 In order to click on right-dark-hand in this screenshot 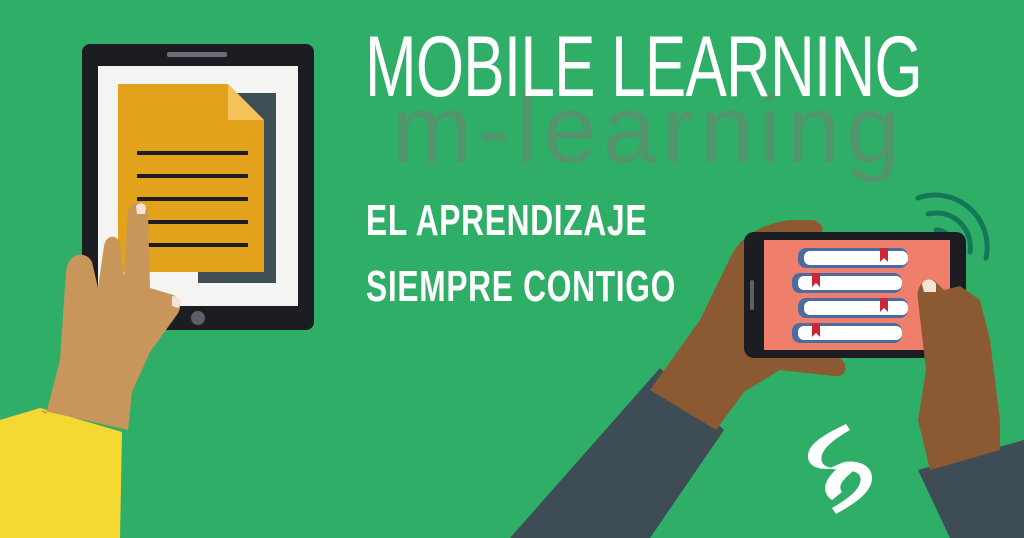, I will do `click(958, 374)`.